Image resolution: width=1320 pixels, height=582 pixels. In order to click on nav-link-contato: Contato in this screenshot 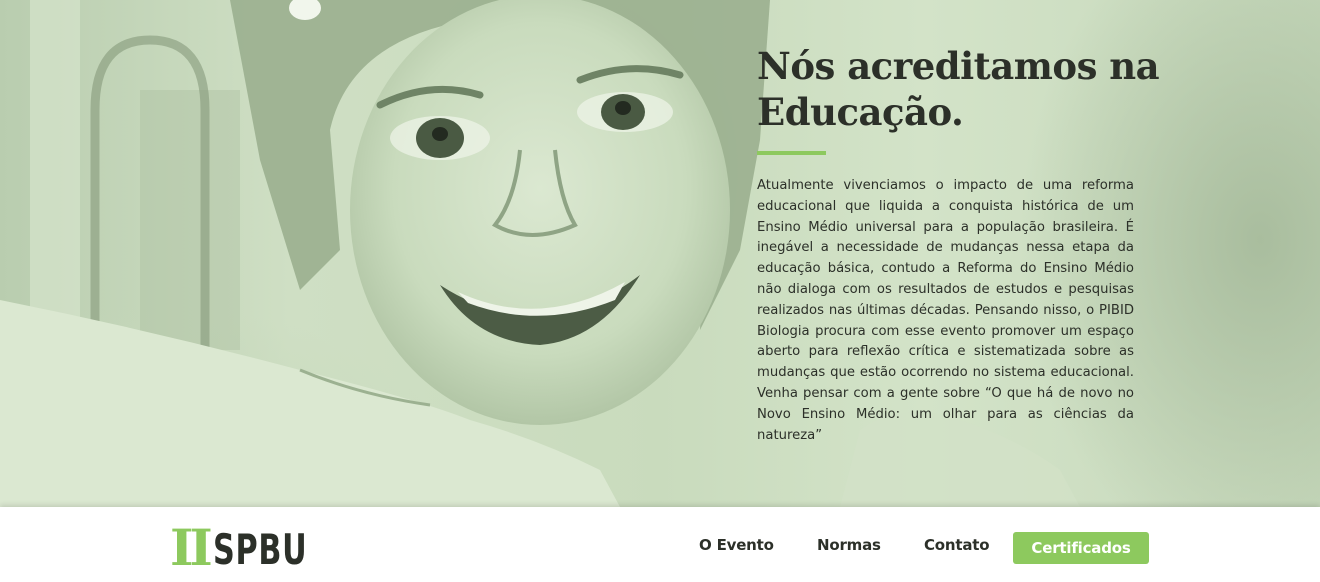, I will do `click(957, 545)`.